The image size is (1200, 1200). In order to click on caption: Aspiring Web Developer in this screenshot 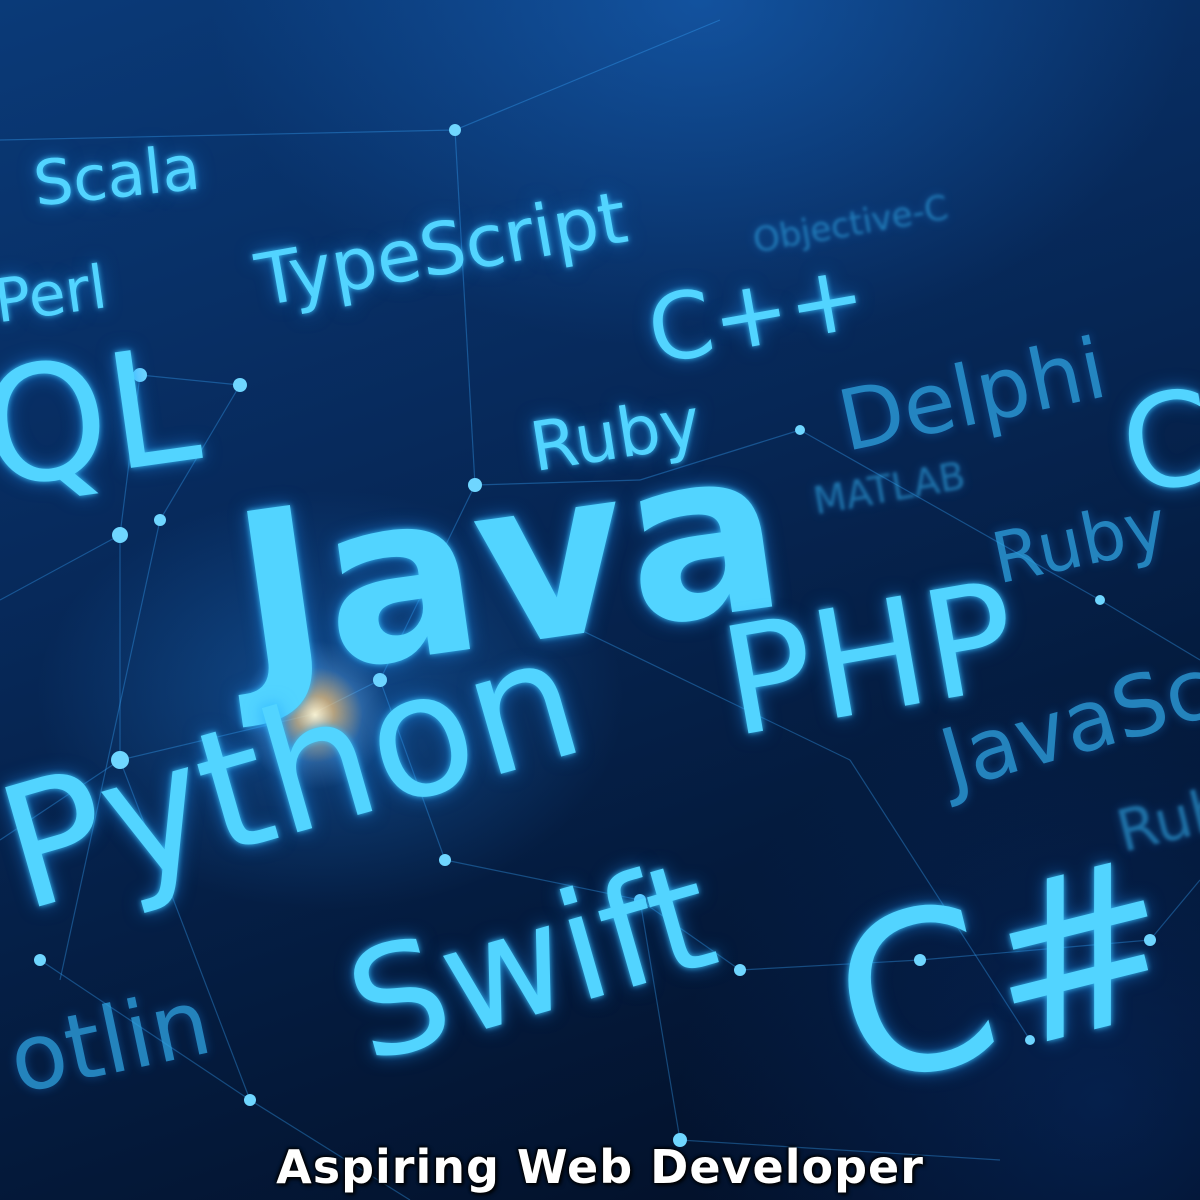, I will do `click(600, 1167)`.